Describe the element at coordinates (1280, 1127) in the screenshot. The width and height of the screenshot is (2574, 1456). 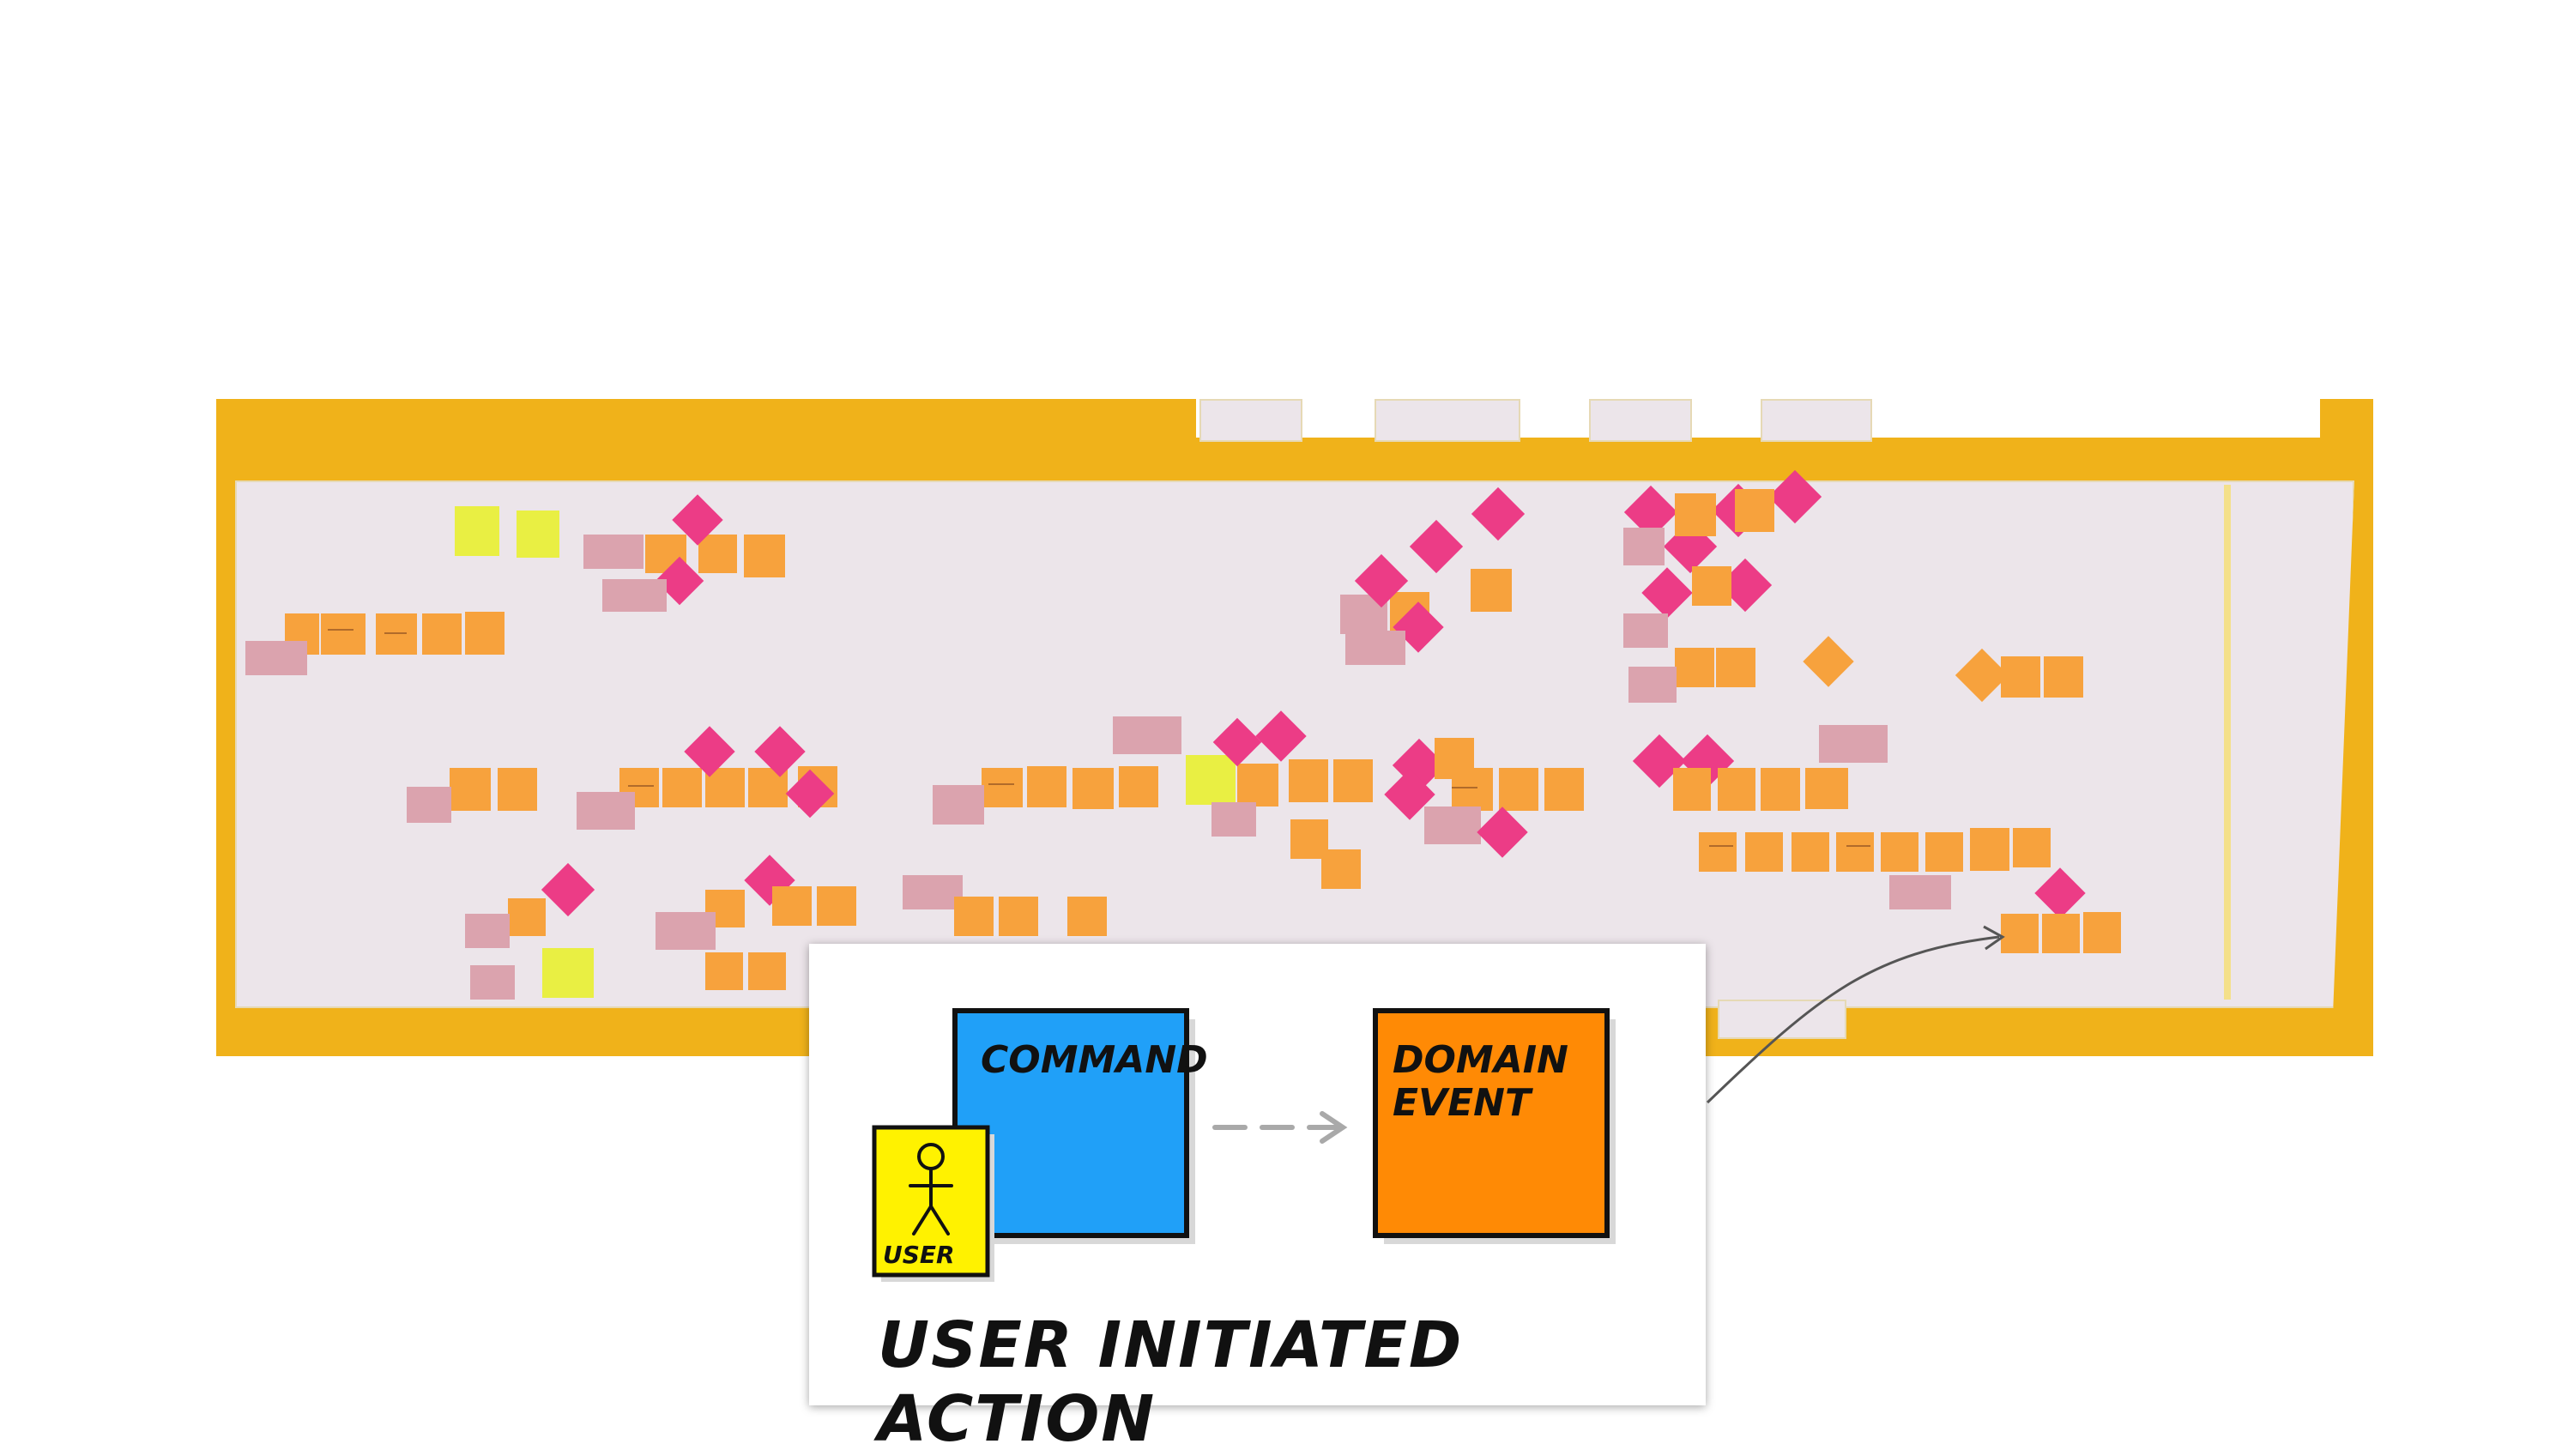
I see `dashed-arrow-icon` at that location.